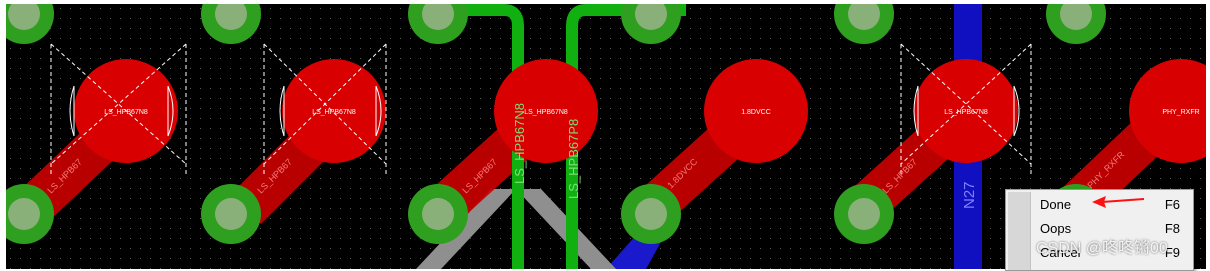 The height and width of the screenshot is (271, 1210). What do you see at coordinates (969, 195) in the screenshot?
I see `net-label-n27: N27` at bounding box center [969, 195].